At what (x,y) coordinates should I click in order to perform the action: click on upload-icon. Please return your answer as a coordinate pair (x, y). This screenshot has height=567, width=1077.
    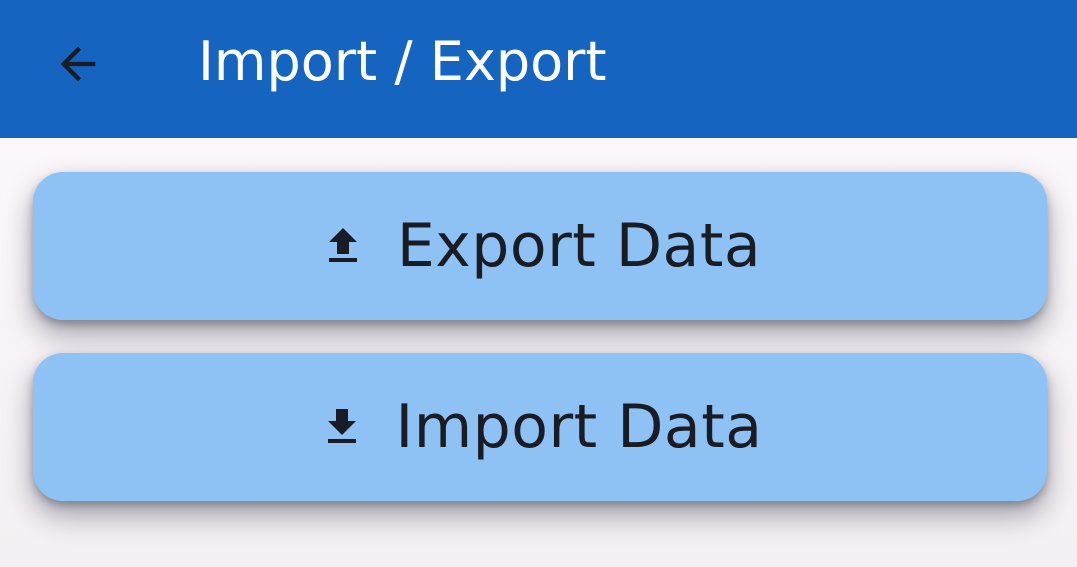
    Looking at the image, I should click on (343, 246).